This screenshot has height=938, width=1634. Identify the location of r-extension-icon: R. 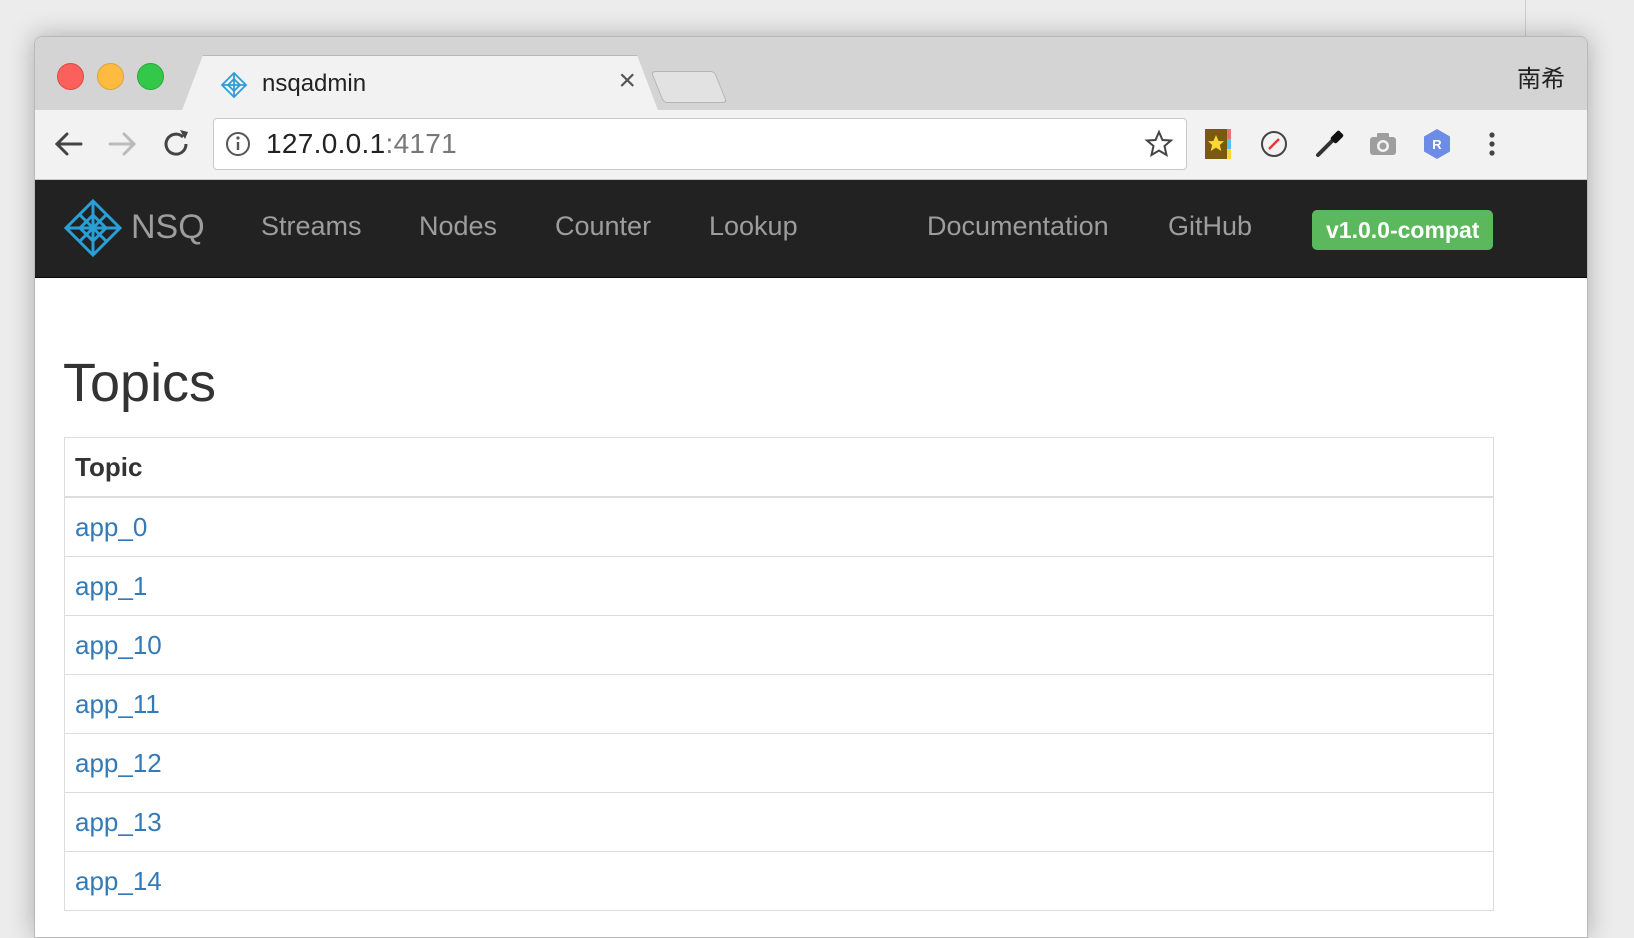
(1437, 144).